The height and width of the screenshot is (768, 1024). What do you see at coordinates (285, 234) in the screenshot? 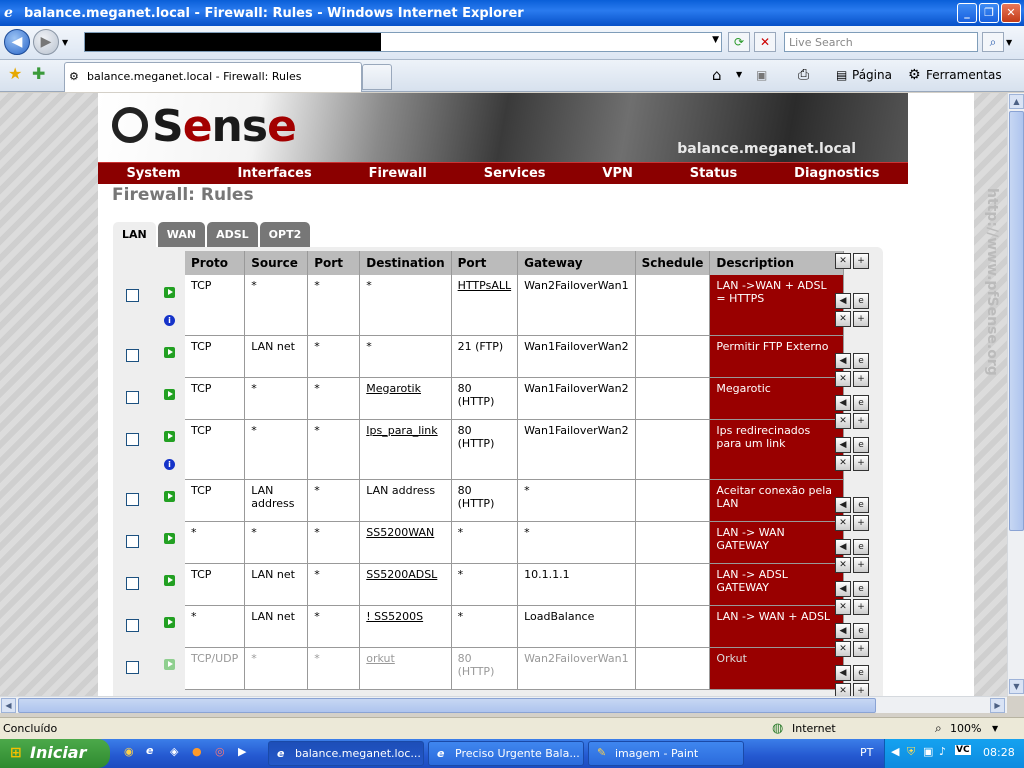
I see `tab-opt2: OPT2` at bounding box center [285, 234].